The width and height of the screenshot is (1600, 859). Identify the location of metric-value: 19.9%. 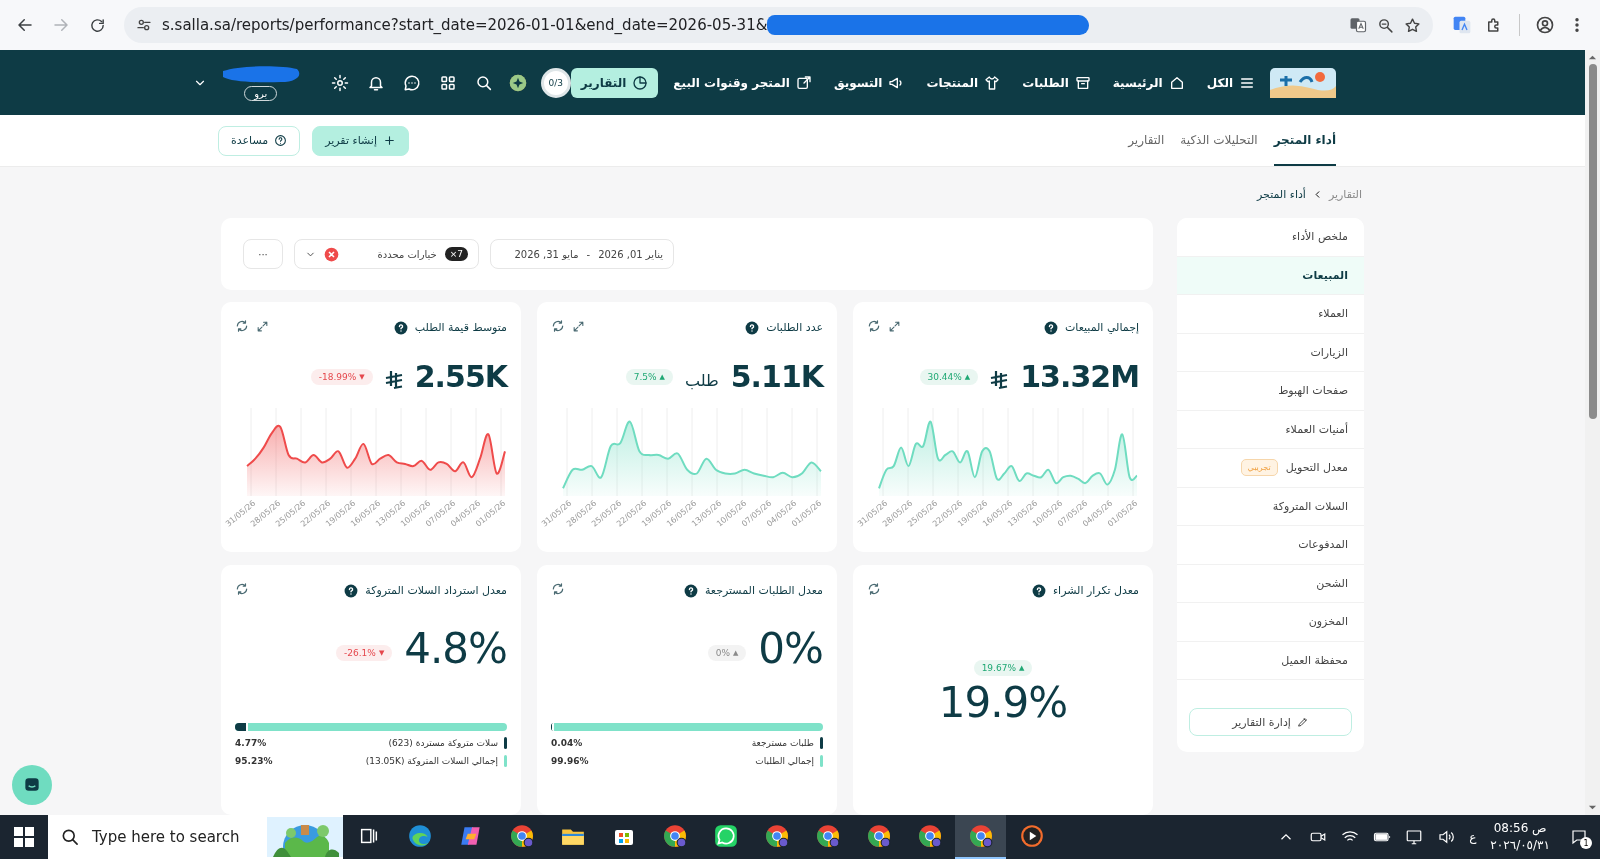
(1003, 702).